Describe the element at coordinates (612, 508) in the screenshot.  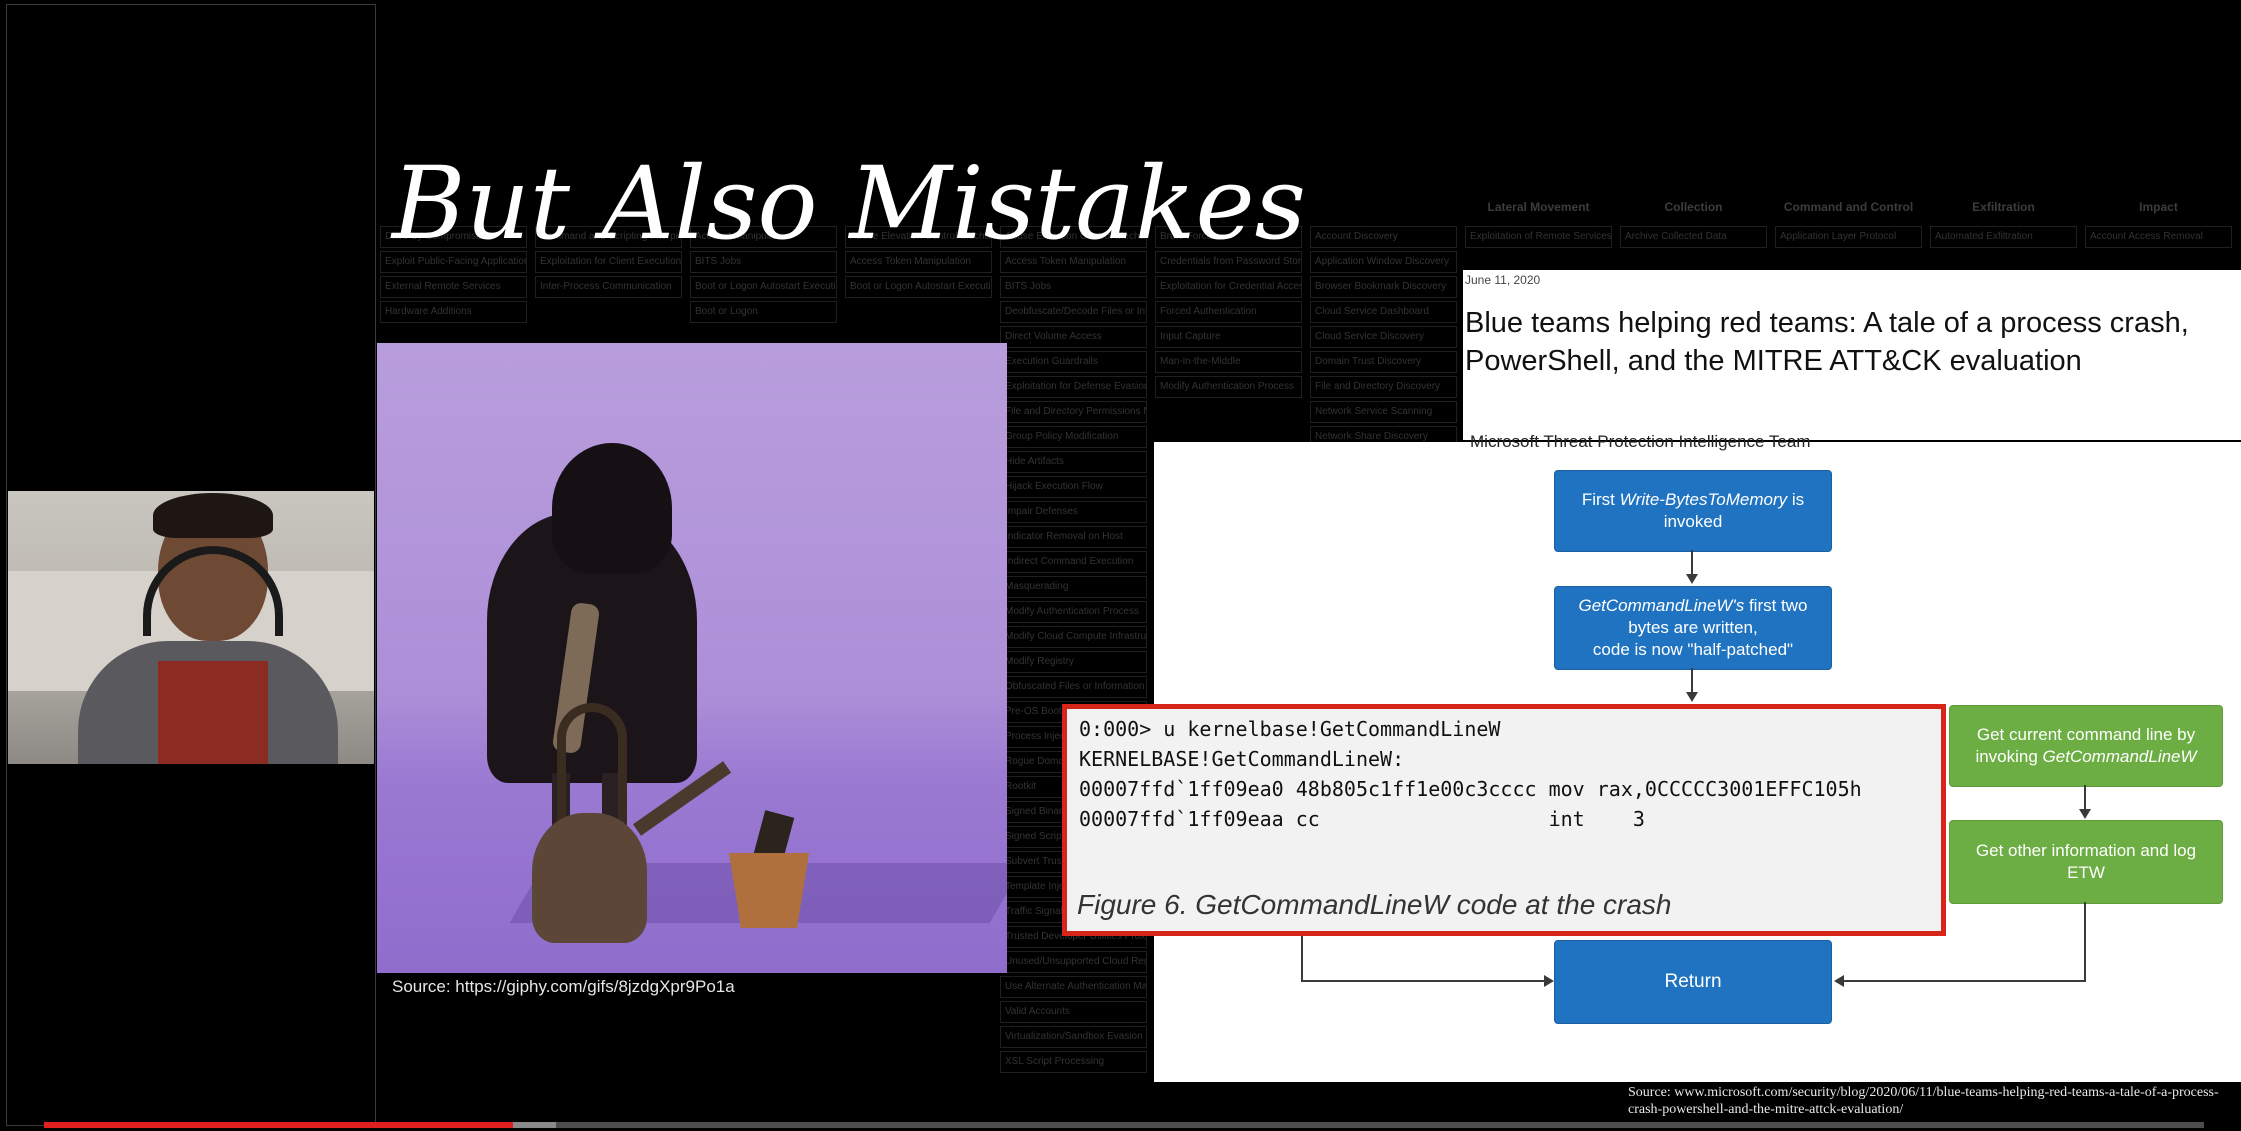
I see `reaper-hood` at that location.